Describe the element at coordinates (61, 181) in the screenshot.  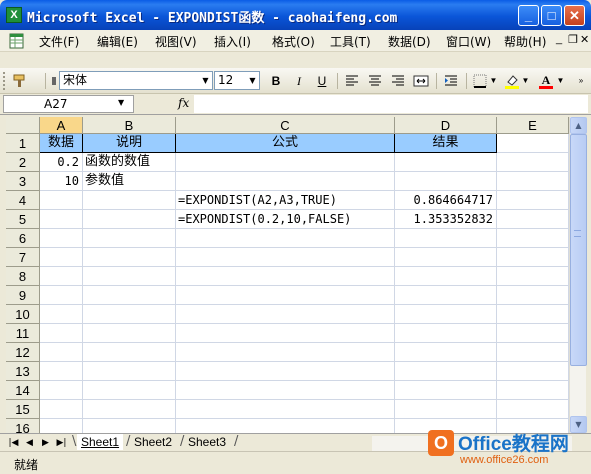
I see `cell-a3: 10` at that location.